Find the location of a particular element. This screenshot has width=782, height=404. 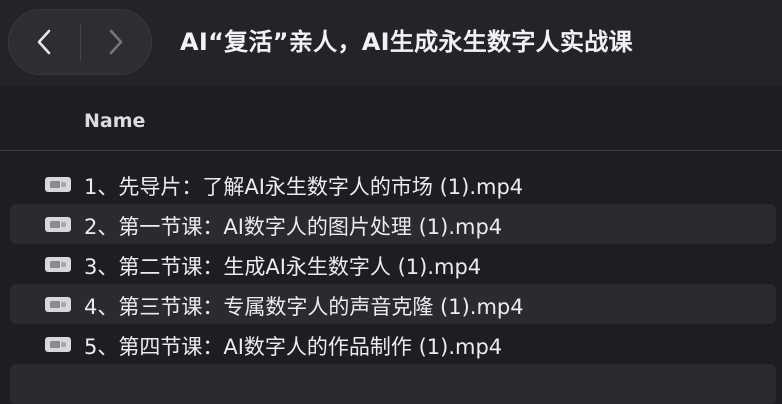

file-name: 3、第二节课：生成AI永生数字人 (1).mp4 is located at coordinates (283, 267).